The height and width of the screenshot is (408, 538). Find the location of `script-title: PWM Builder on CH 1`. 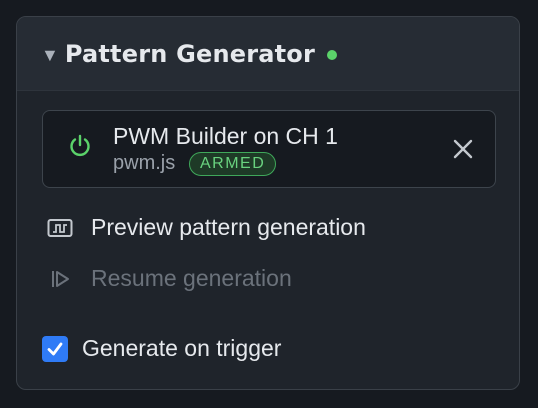

script-title: PWM Builder on CH 1 is located at coordinates (225, 136).